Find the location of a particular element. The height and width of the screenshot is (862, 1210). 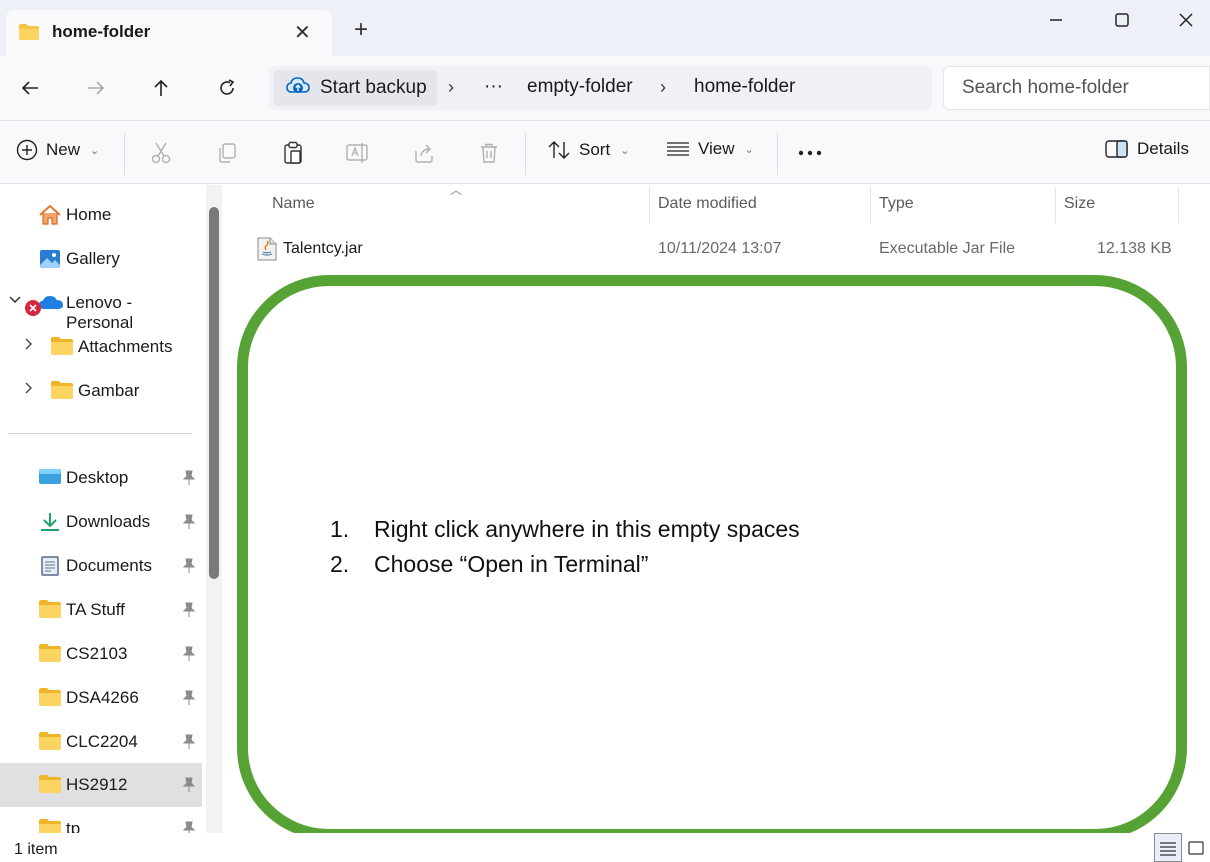

step-text: Choose “Open in Terminal” is located at coordinates (511, 564).